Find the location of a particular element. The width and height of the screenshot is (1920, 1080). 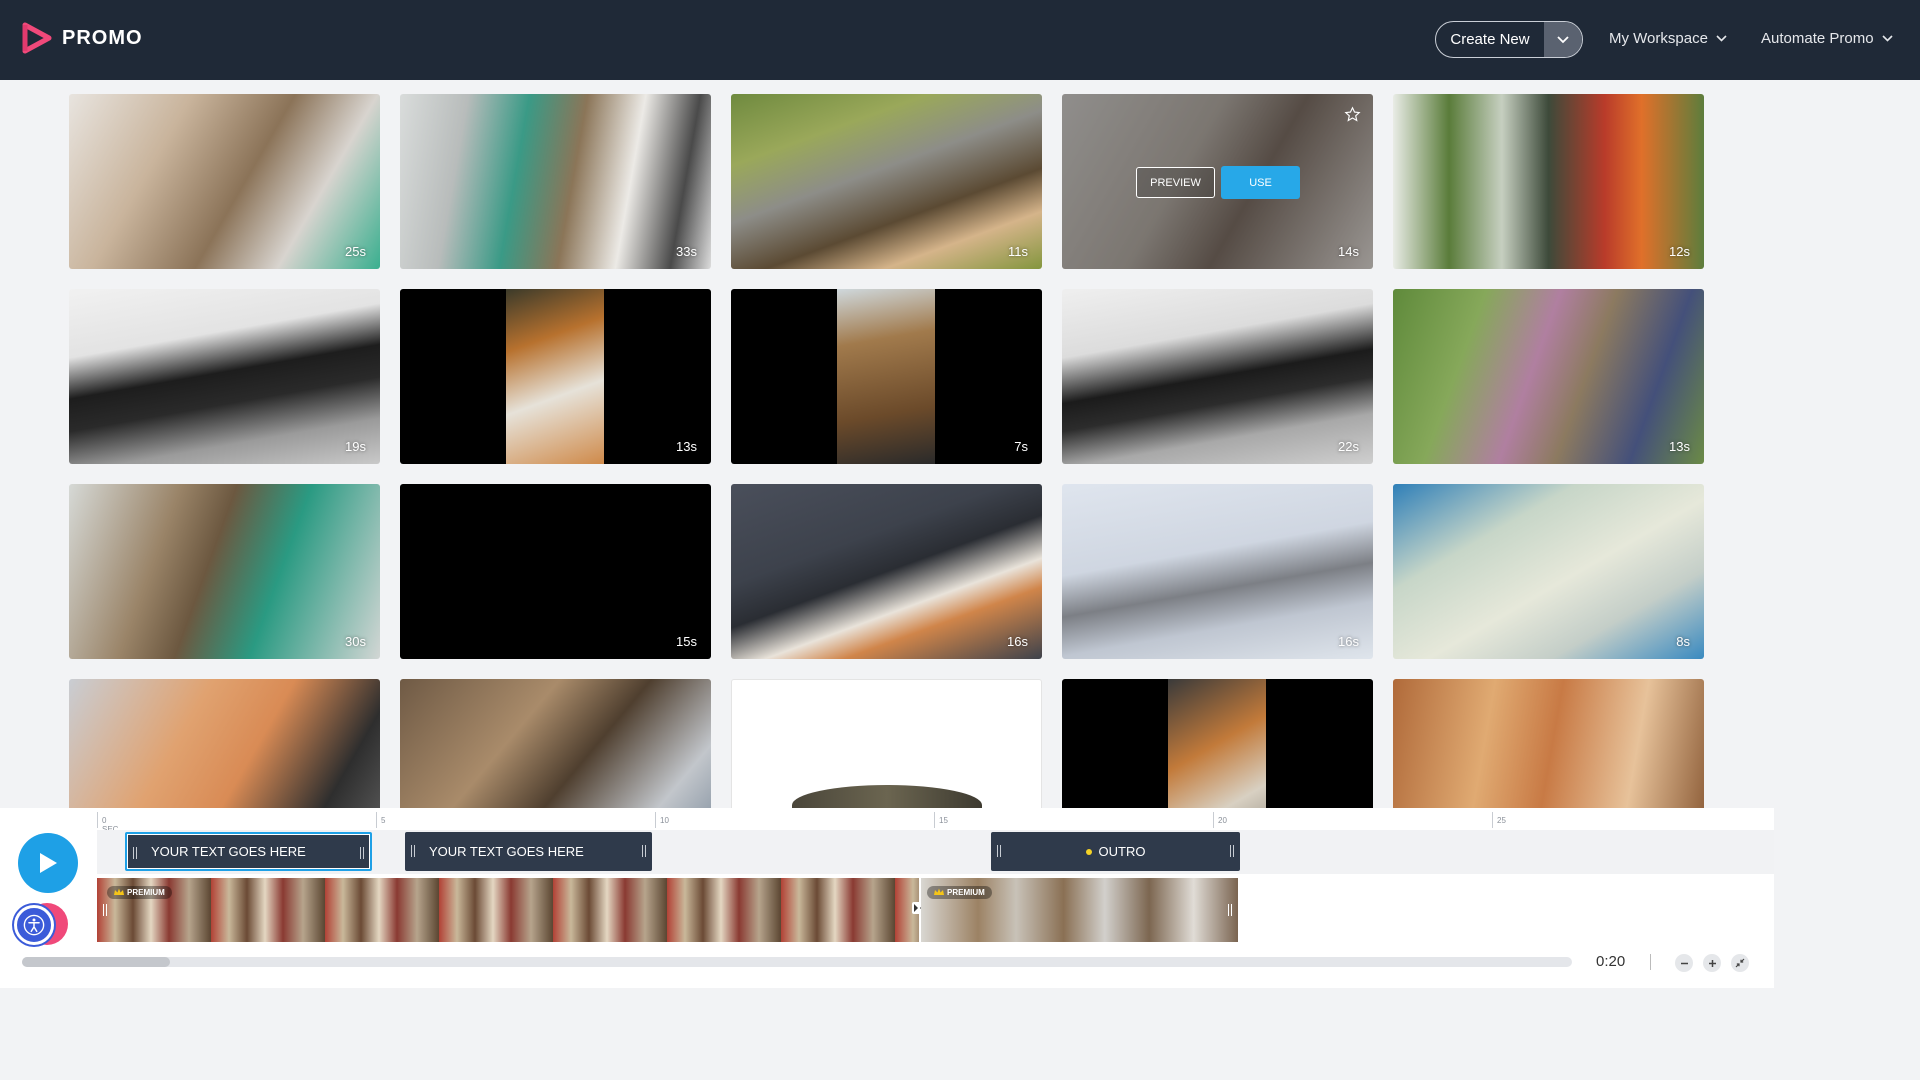

star-favorite-icon is located at coordinates (1352, 114).